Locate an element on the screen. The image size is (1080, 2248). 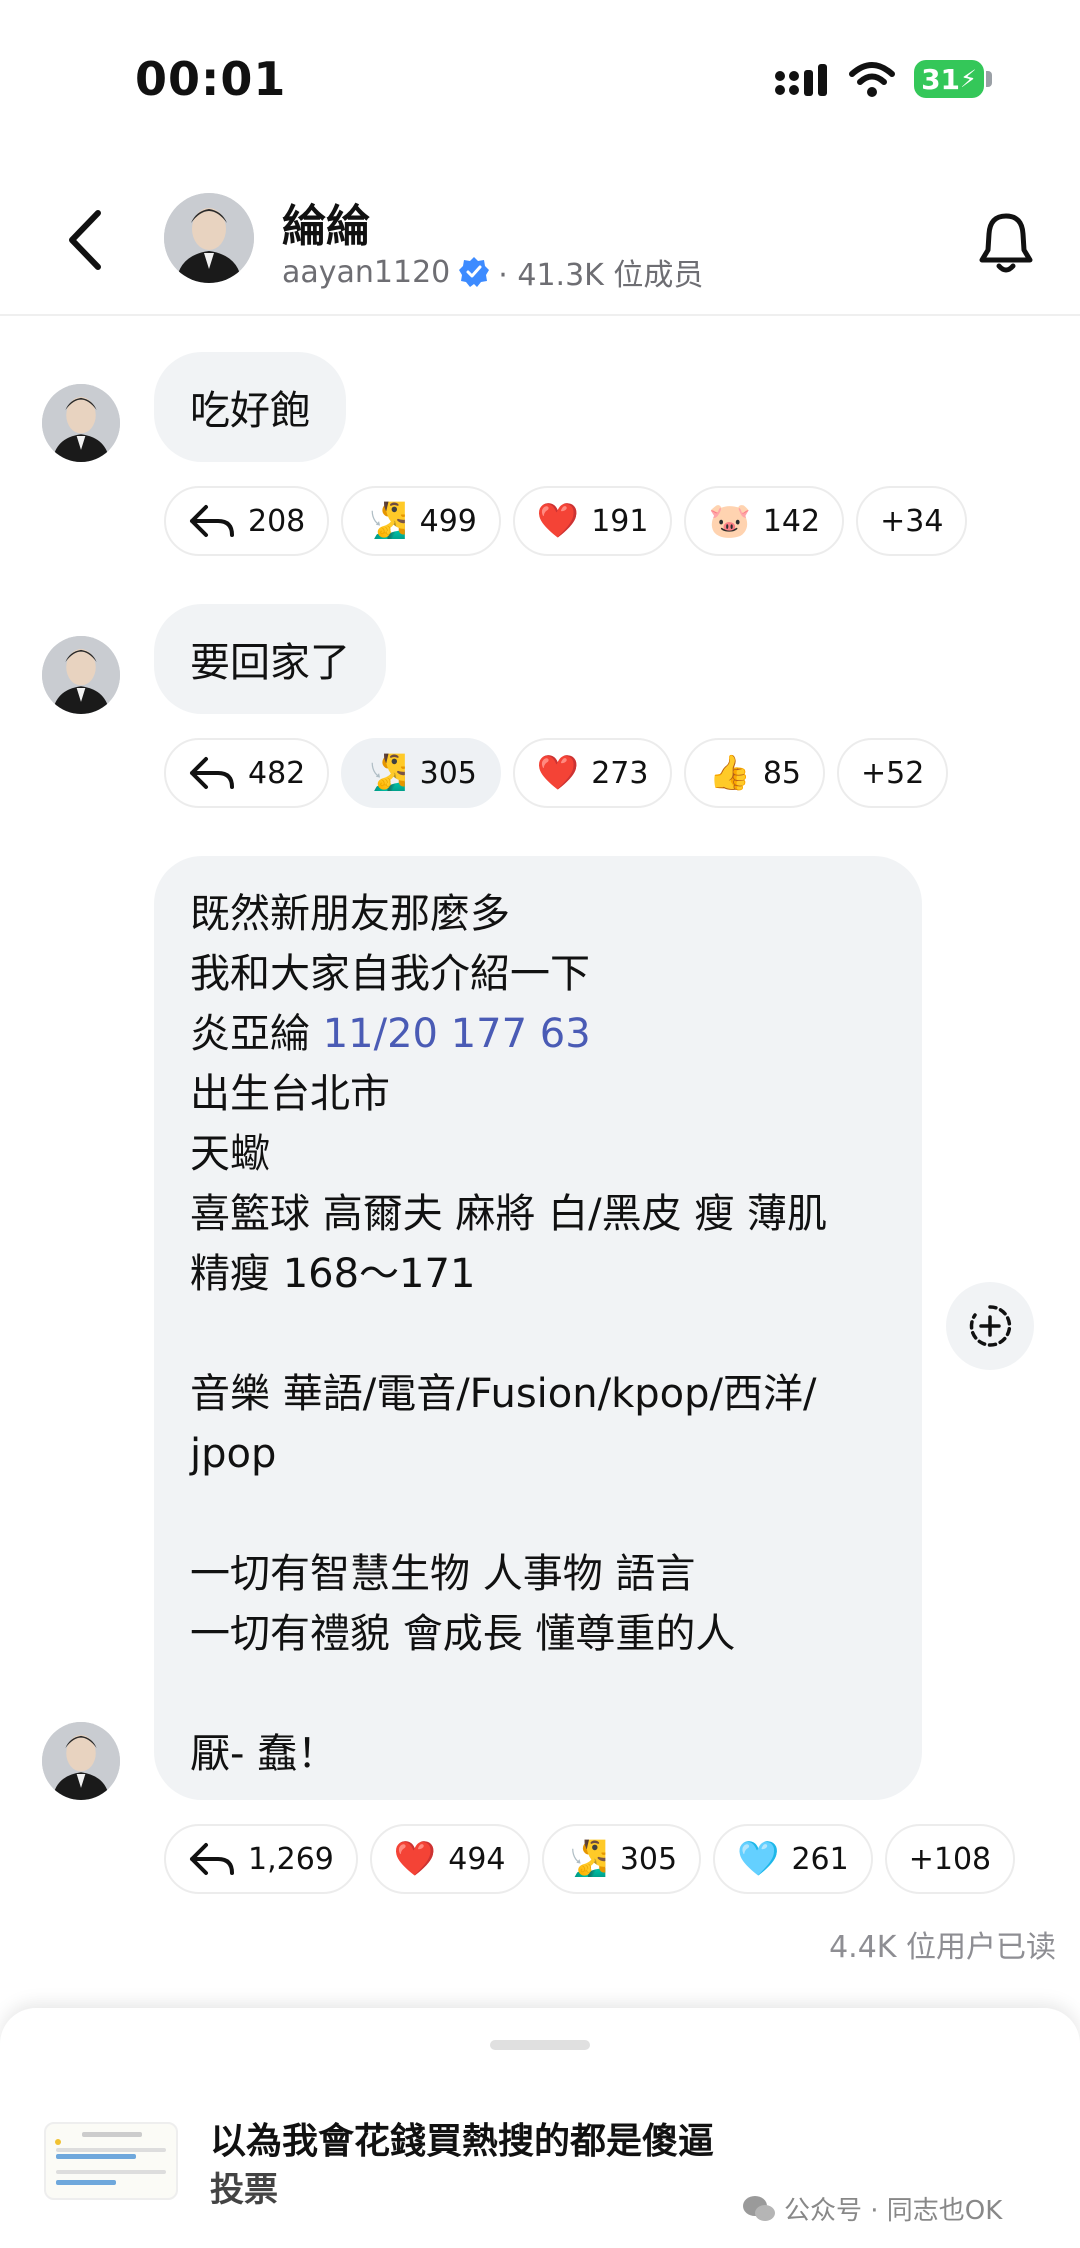
reaction-count: 273 is located at coordinates (620, 773).